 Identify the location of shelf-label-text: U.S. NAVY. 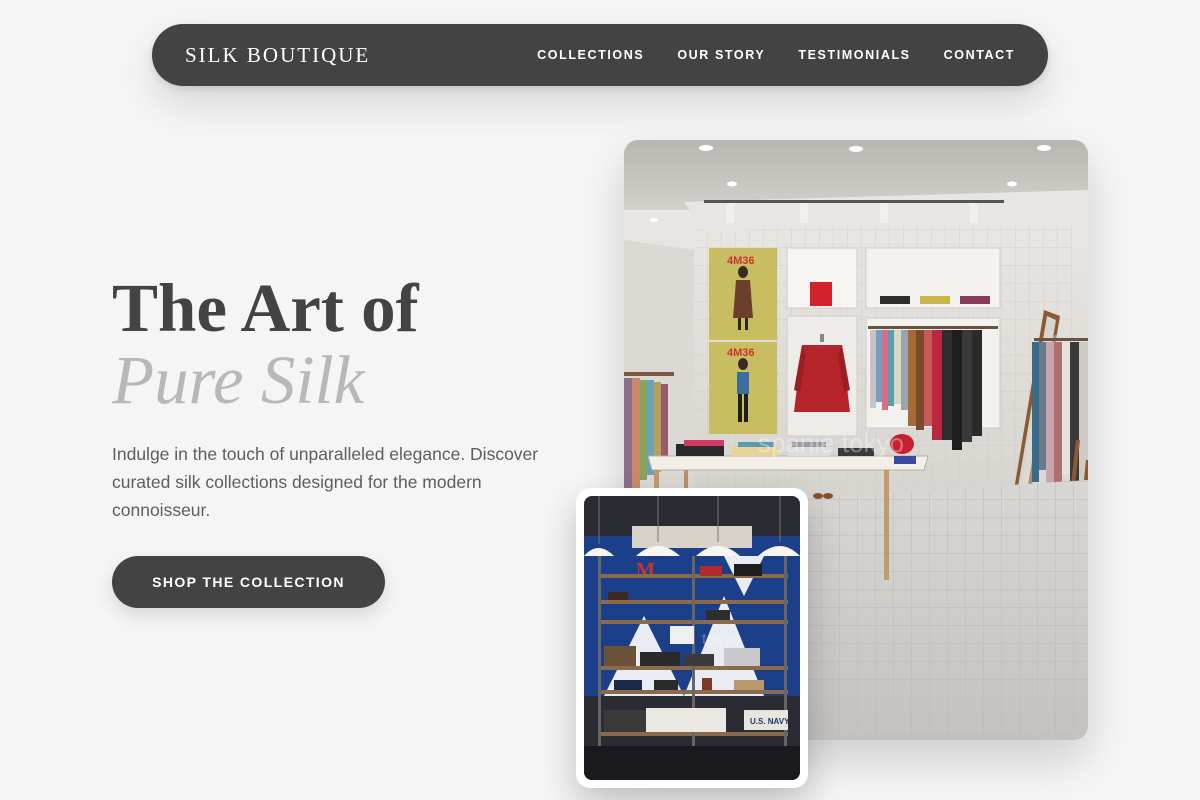
(770, 721).